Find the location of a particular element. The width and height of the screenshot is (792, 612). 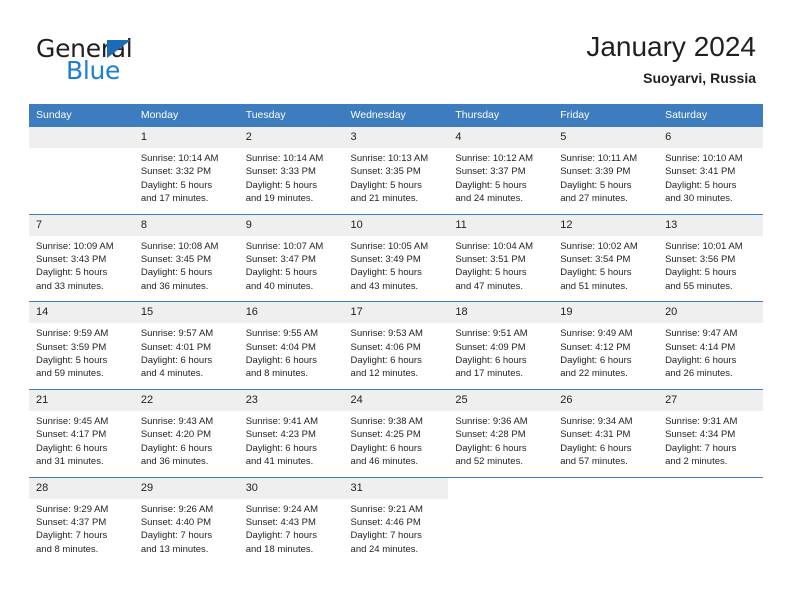

sunset-time: Sunset: 3:54 PM is located at coordinates (595, 260).